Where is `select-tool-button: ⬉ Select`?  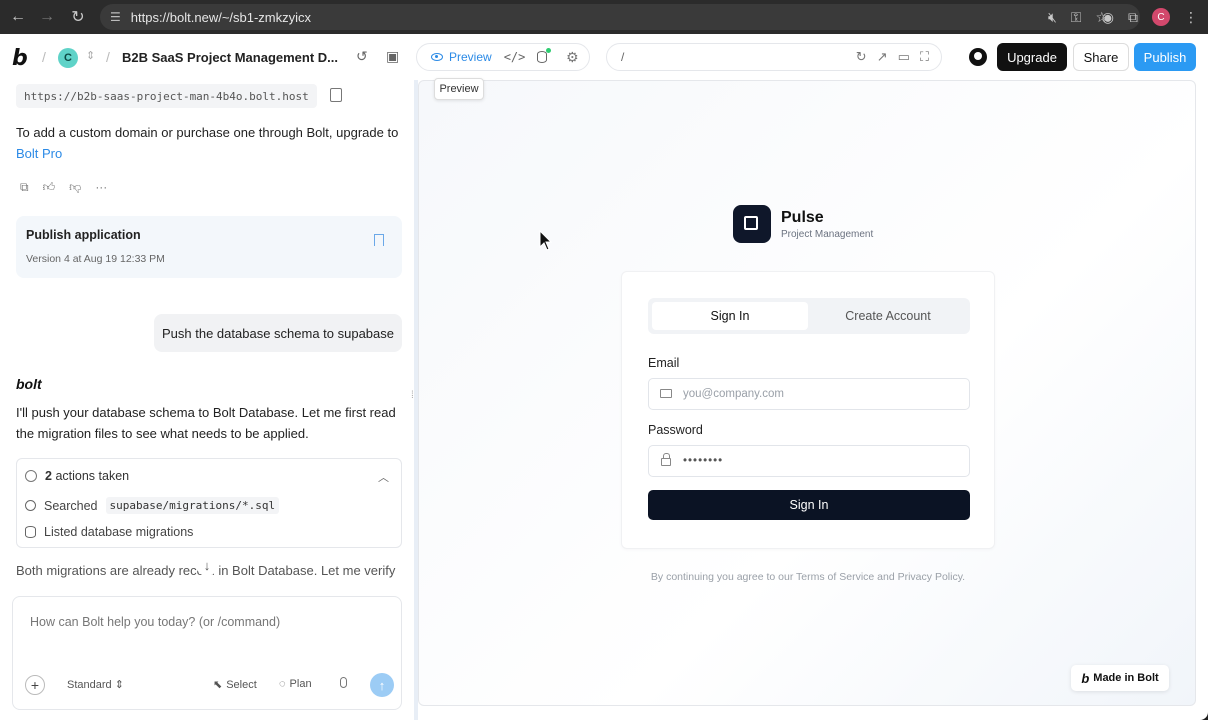
select-tool-button: ⬉ Select is located at coordinates (235, 685).